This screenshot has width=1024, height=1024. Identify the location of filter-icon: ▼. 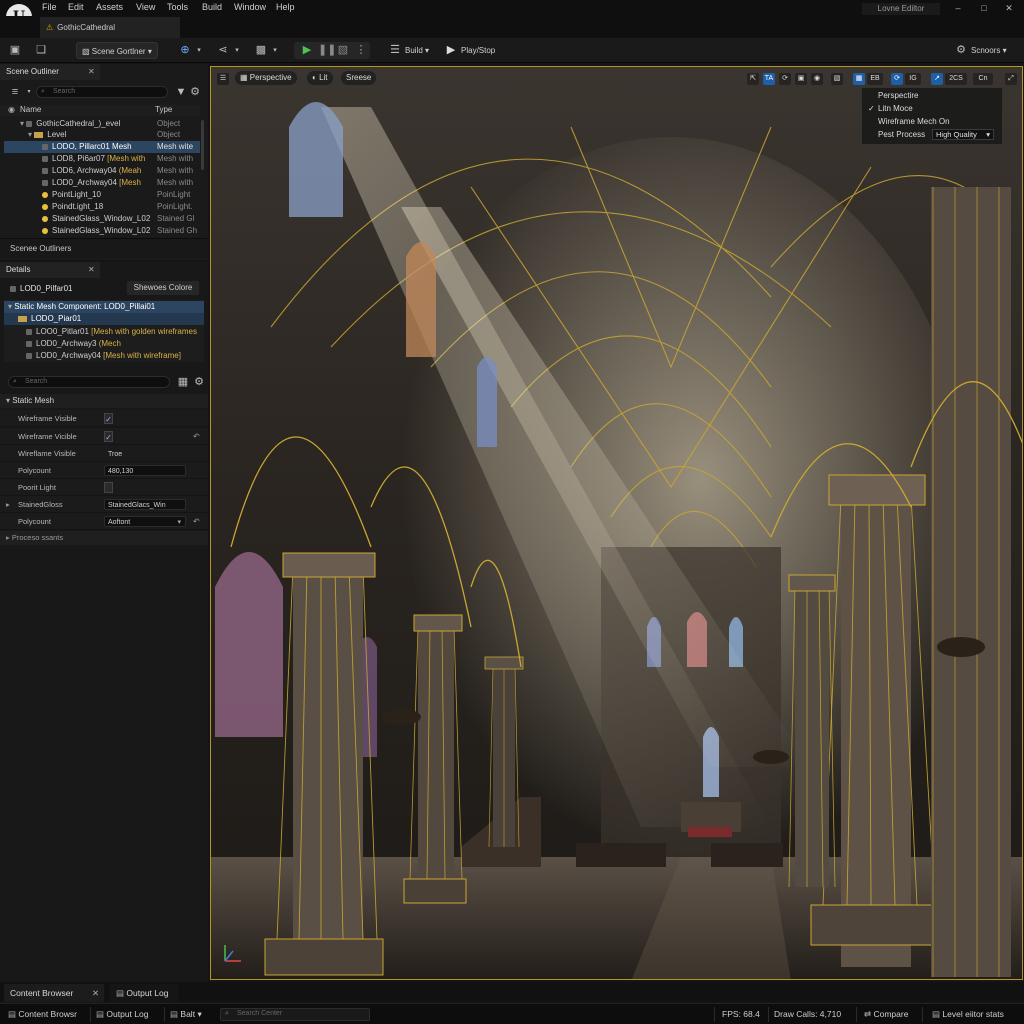
(181, 92).